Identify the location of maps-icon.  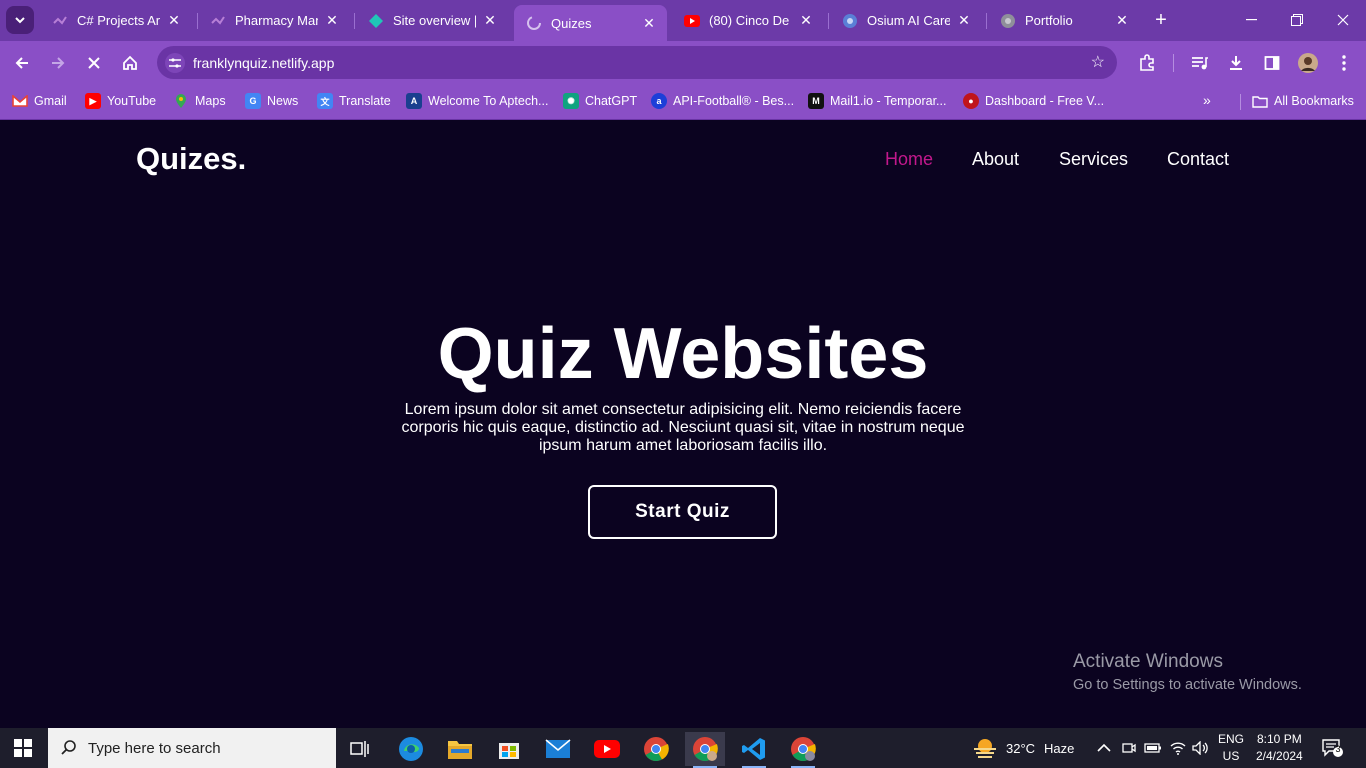
(181, 101).